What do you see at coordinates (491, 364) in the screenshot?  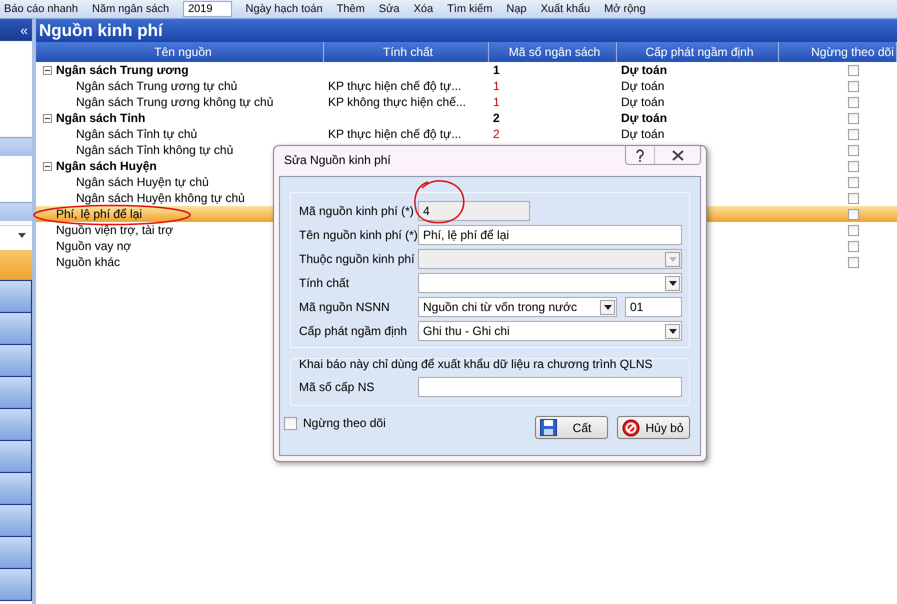 I see `group-legend: Khai báo này chỉ dùng để xuất khẩu dữ liệu ra chương trình QLNS` at bounding box center [491, 364].